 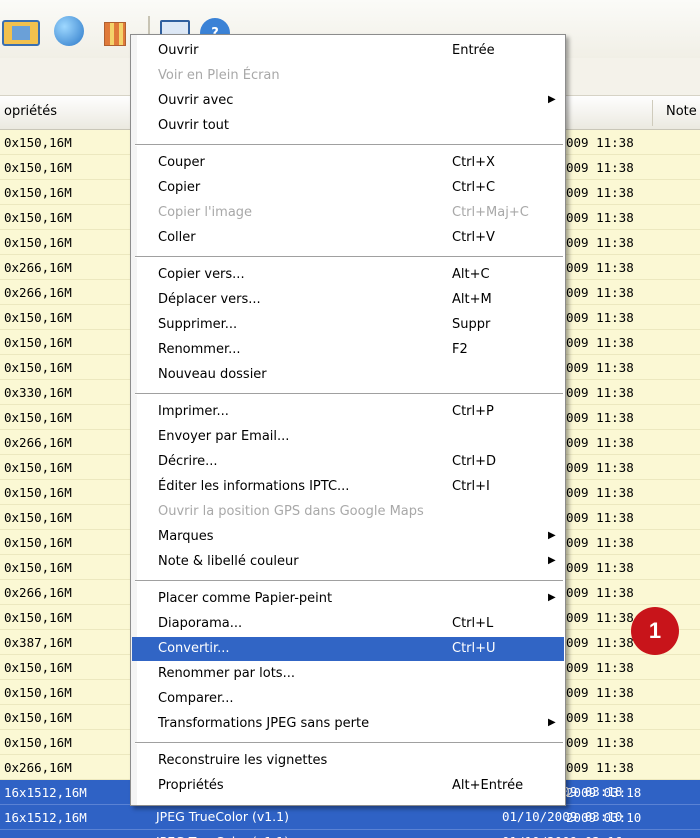 What do you see at coordinates (348, 350) in the screenshot?
I see `menu-item-renommer: Renommer... F2` at bounding box center [348, 350].